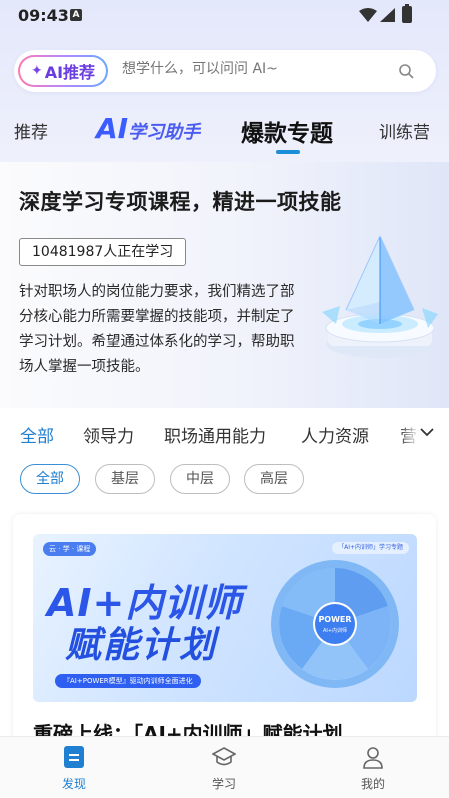 The height and width of the screenshot is (798, 449). I want to click on tab-ai-assistant: AI学习助手, so click(148, 128).